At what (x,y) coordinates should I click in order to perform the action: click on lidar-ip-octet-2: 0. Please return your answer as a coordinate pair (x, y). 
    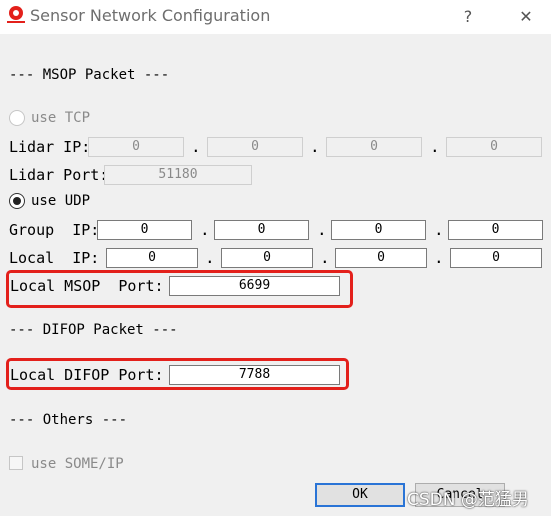
    Looking at the image, I should click on (255, 147).